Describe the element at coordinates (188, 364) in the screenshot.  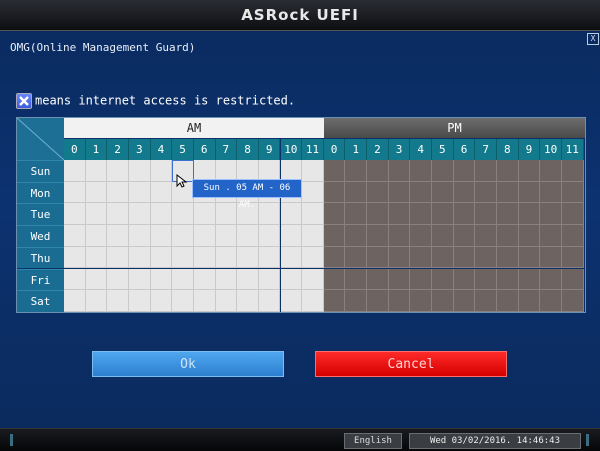
I see `ok-button: Ok` at that location.